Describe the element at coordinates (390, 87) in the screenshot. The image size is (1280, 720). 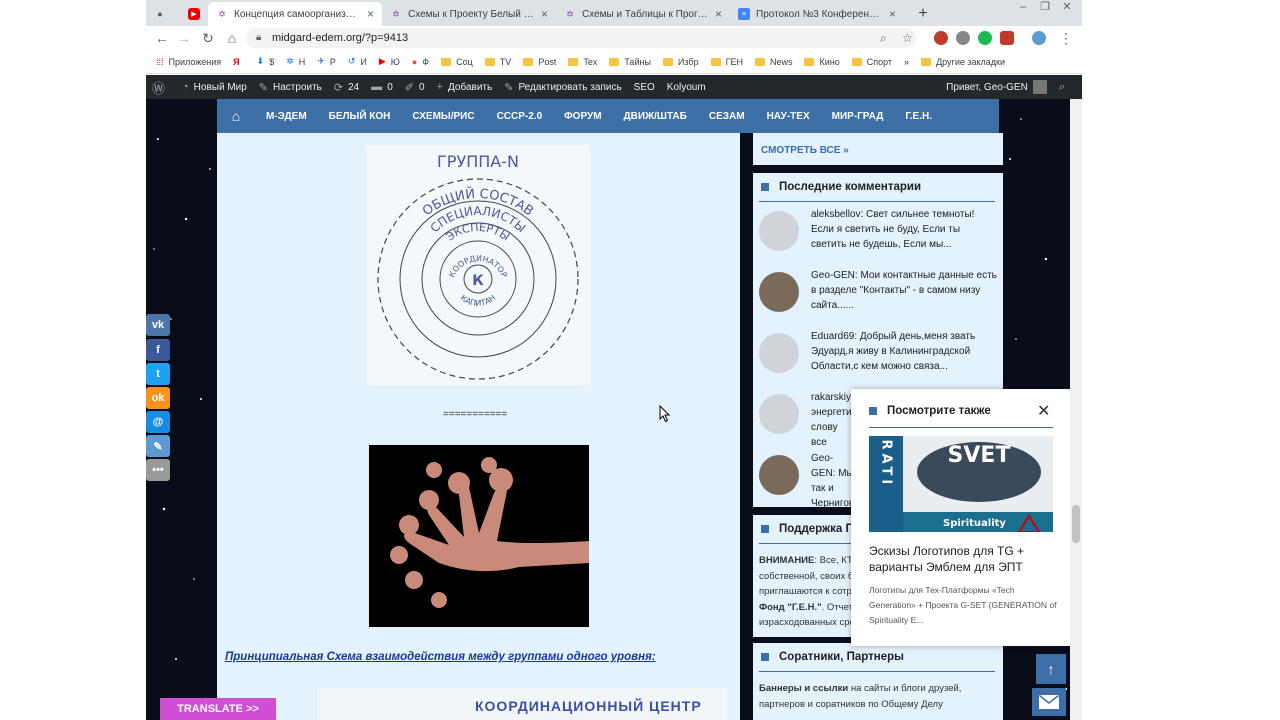
I see `wp-comments-count: 0` at that location.